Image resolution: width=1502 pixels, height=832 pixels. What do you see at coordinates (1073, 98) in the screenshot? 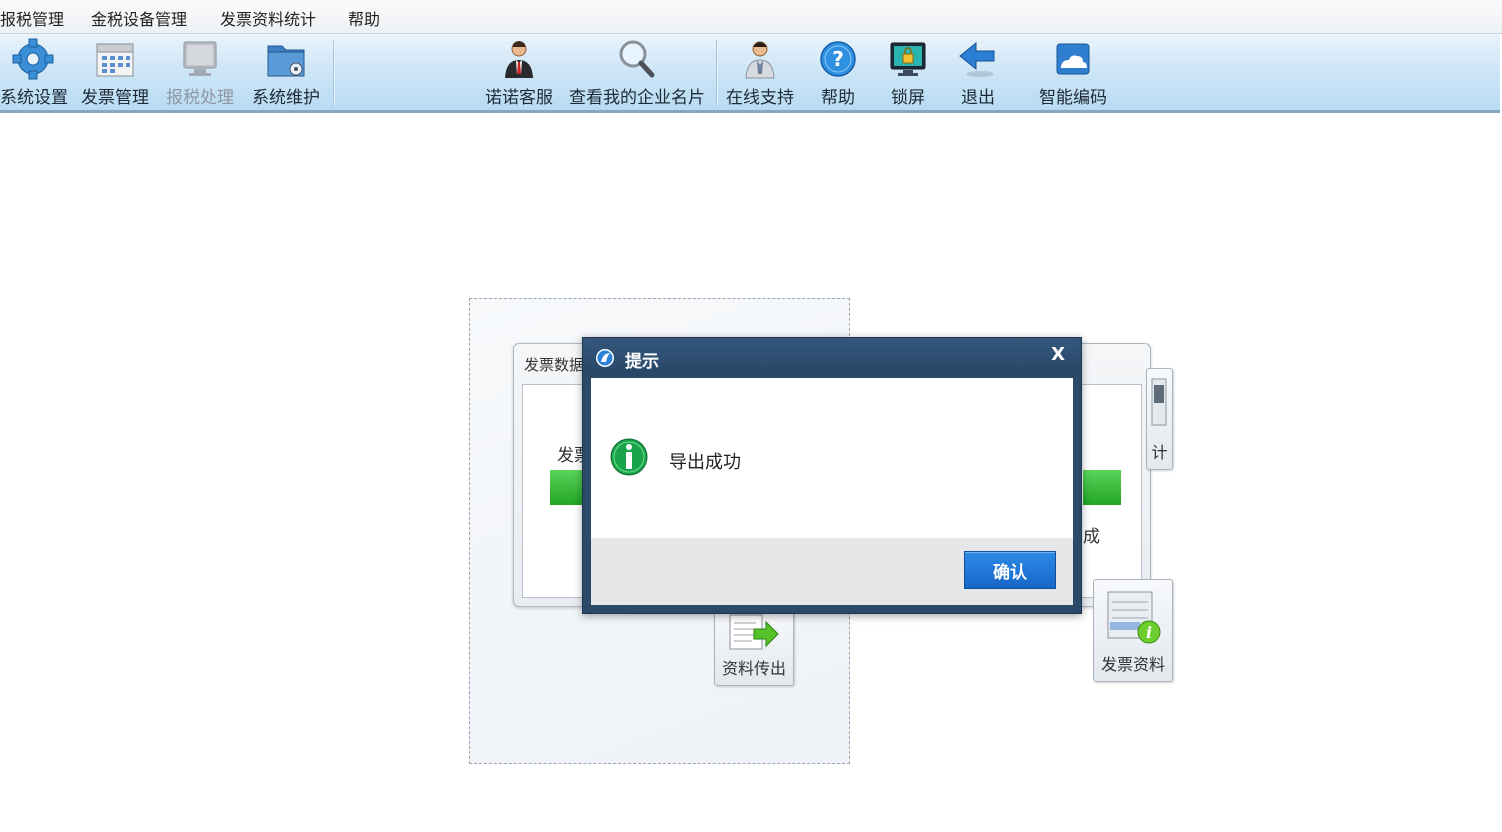
I see `toolbar-label: 智能编码` at bounding box center [1073, 98].